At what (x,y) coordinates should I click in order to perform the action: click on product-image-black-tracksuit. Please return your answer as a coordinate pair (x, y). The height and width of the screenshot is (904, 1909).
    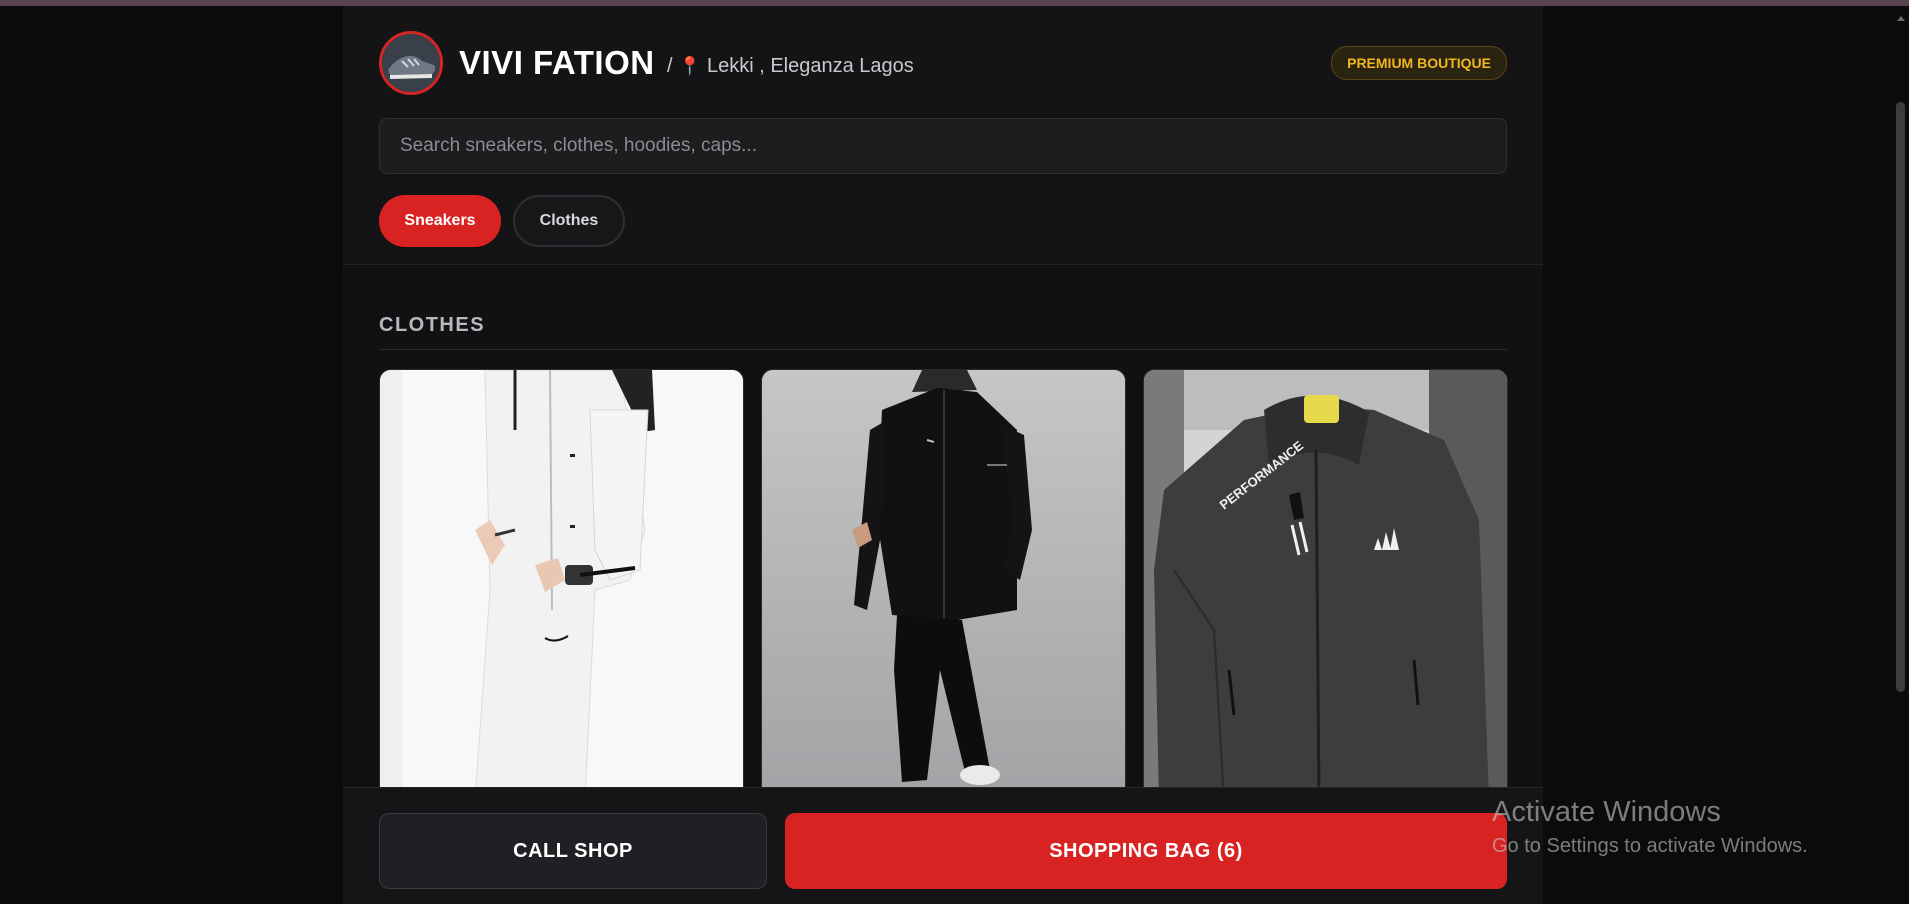
    Looking at the image, I should click on (943, 585).